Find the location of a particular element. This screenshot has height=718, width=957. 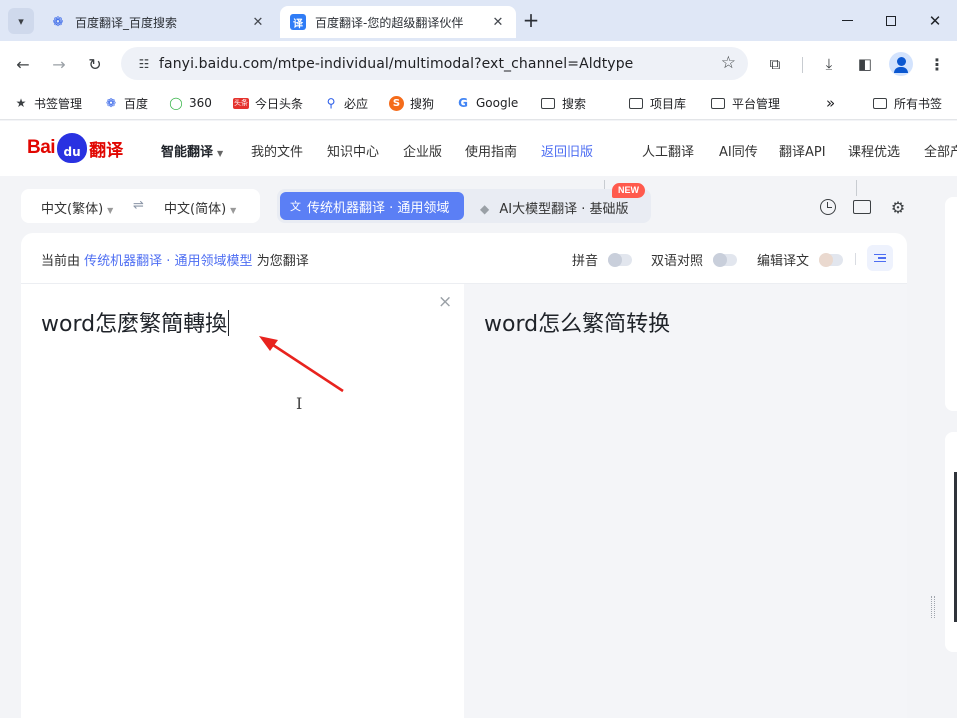

resize-grip-icon is located at coordinates (933, 607).